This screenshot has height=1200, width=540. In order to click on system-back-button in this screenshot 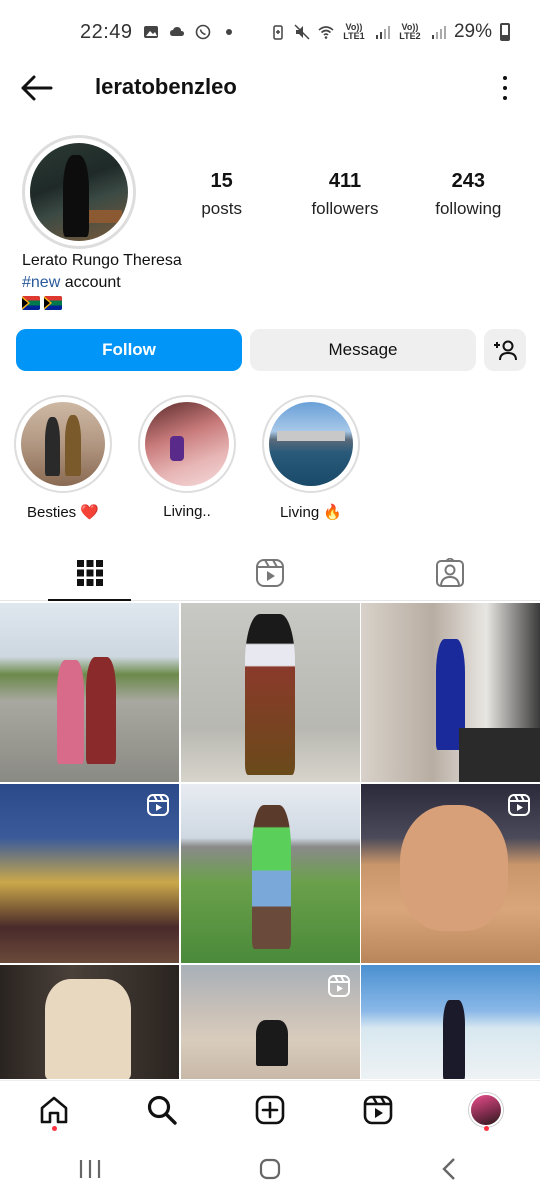, I will do `click(450, 1169)`.